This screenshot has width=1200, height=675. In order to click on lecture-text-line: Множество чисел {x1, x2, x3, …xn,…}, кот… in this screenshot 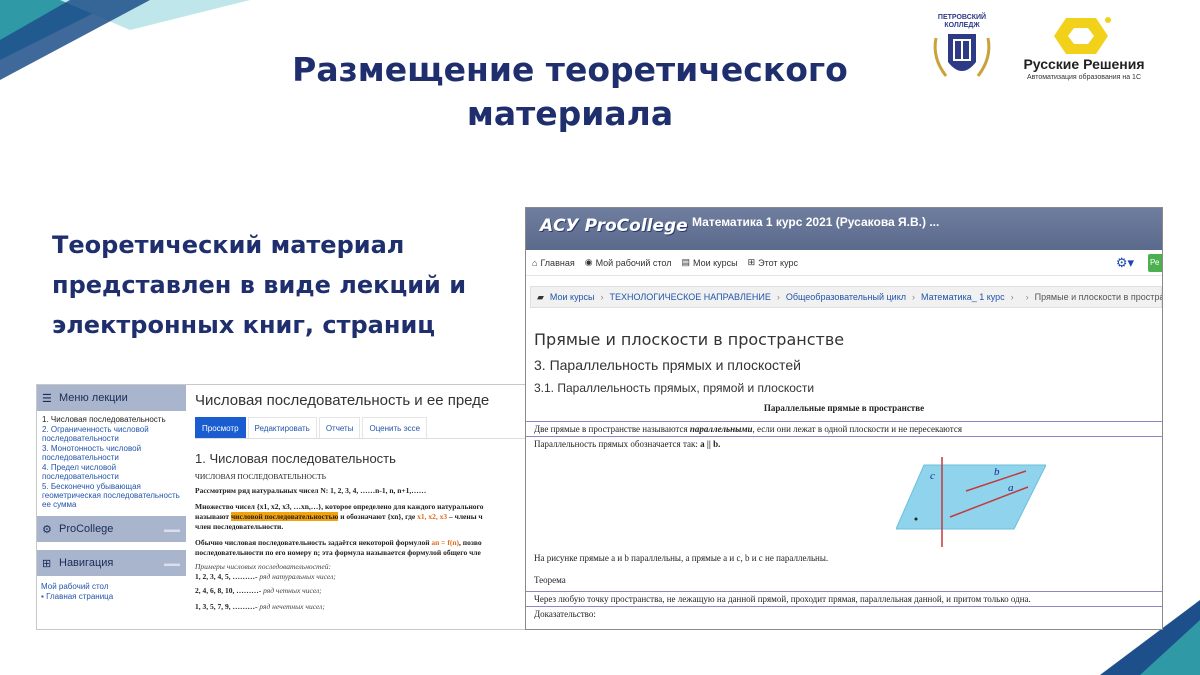, I will do `click(339, 506)`.